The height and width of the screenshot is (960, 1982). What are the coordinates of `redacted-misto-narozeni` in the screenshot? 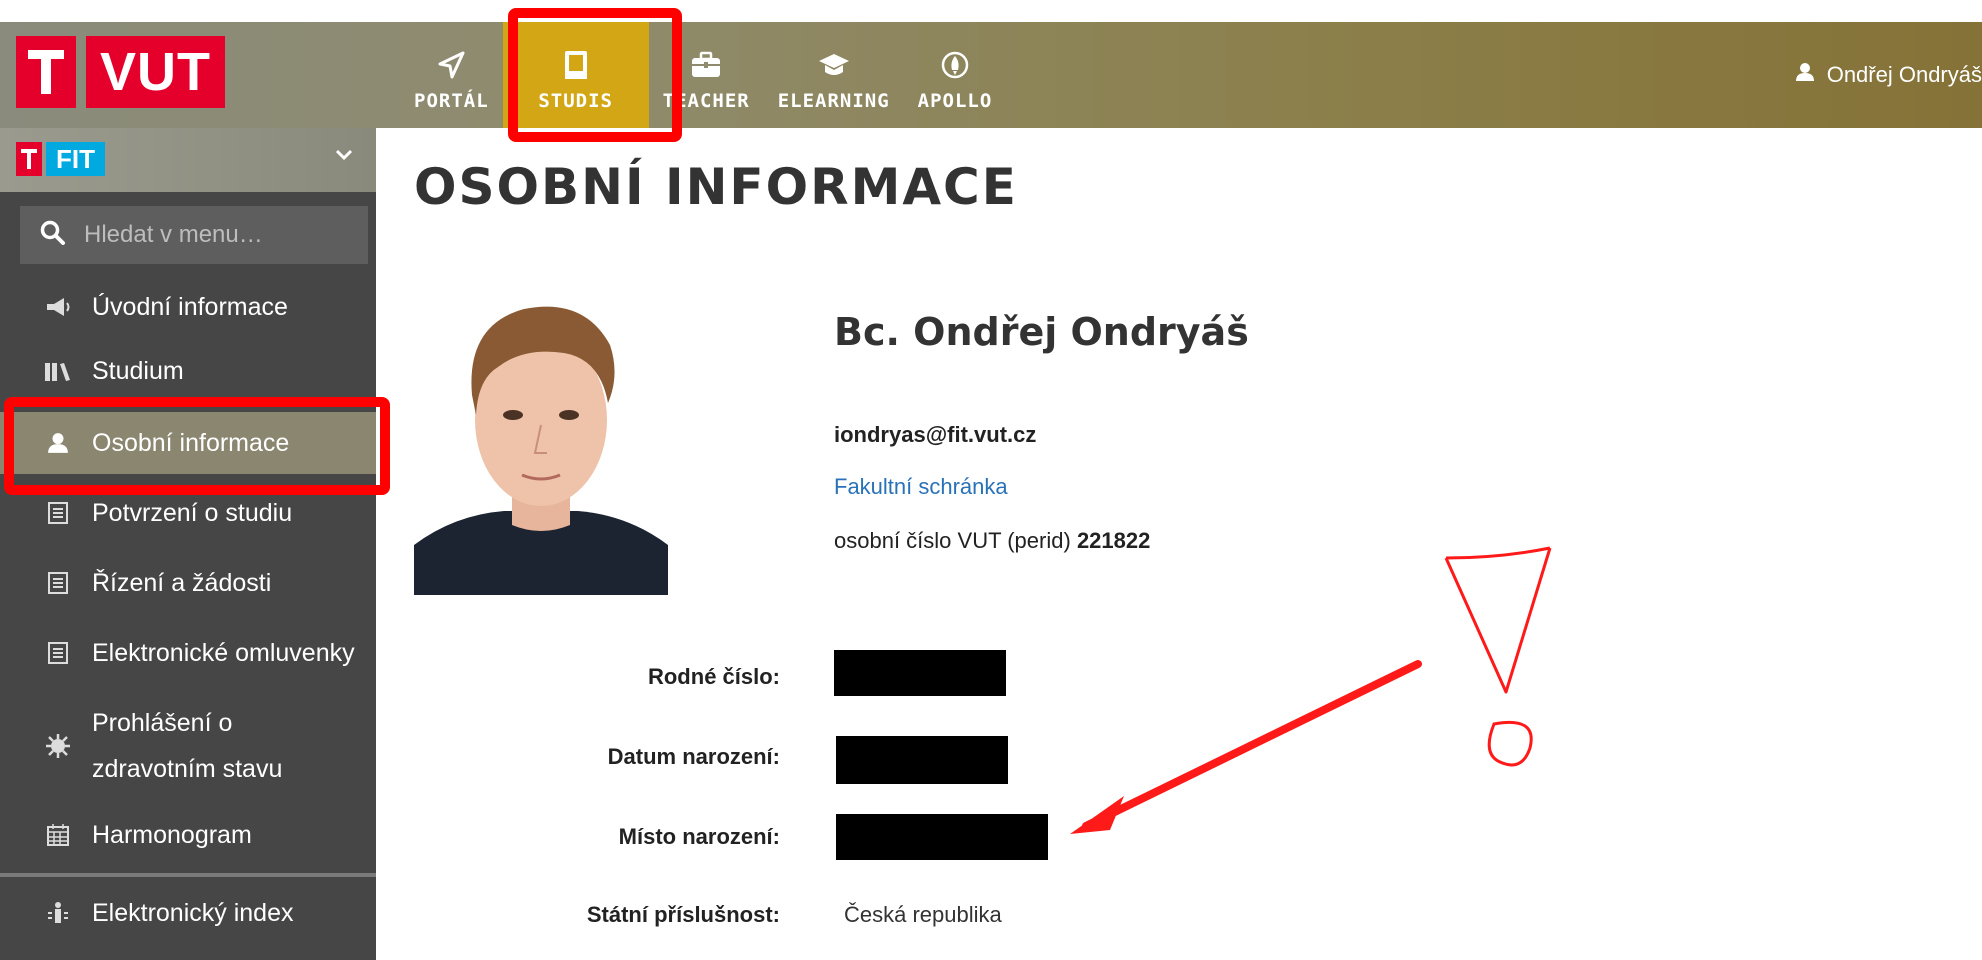 It's located at (942, 837).